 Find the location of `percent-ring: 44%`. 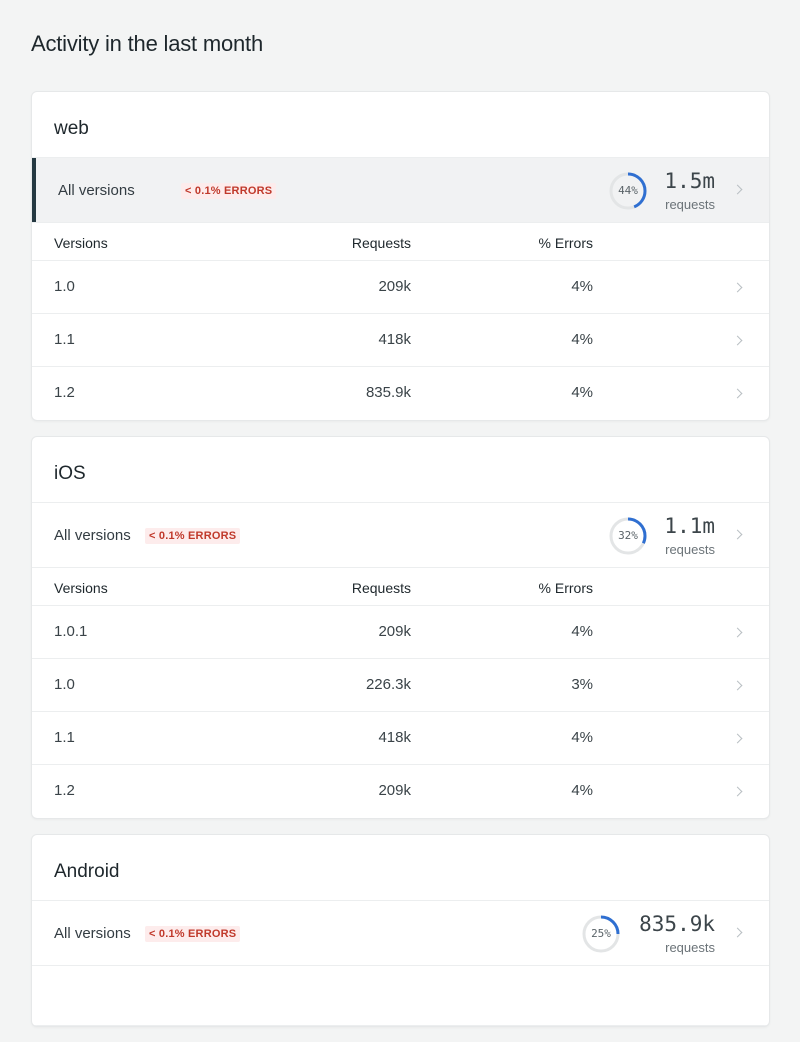

percent-ring: 44% is located at coordinates (628, 191).